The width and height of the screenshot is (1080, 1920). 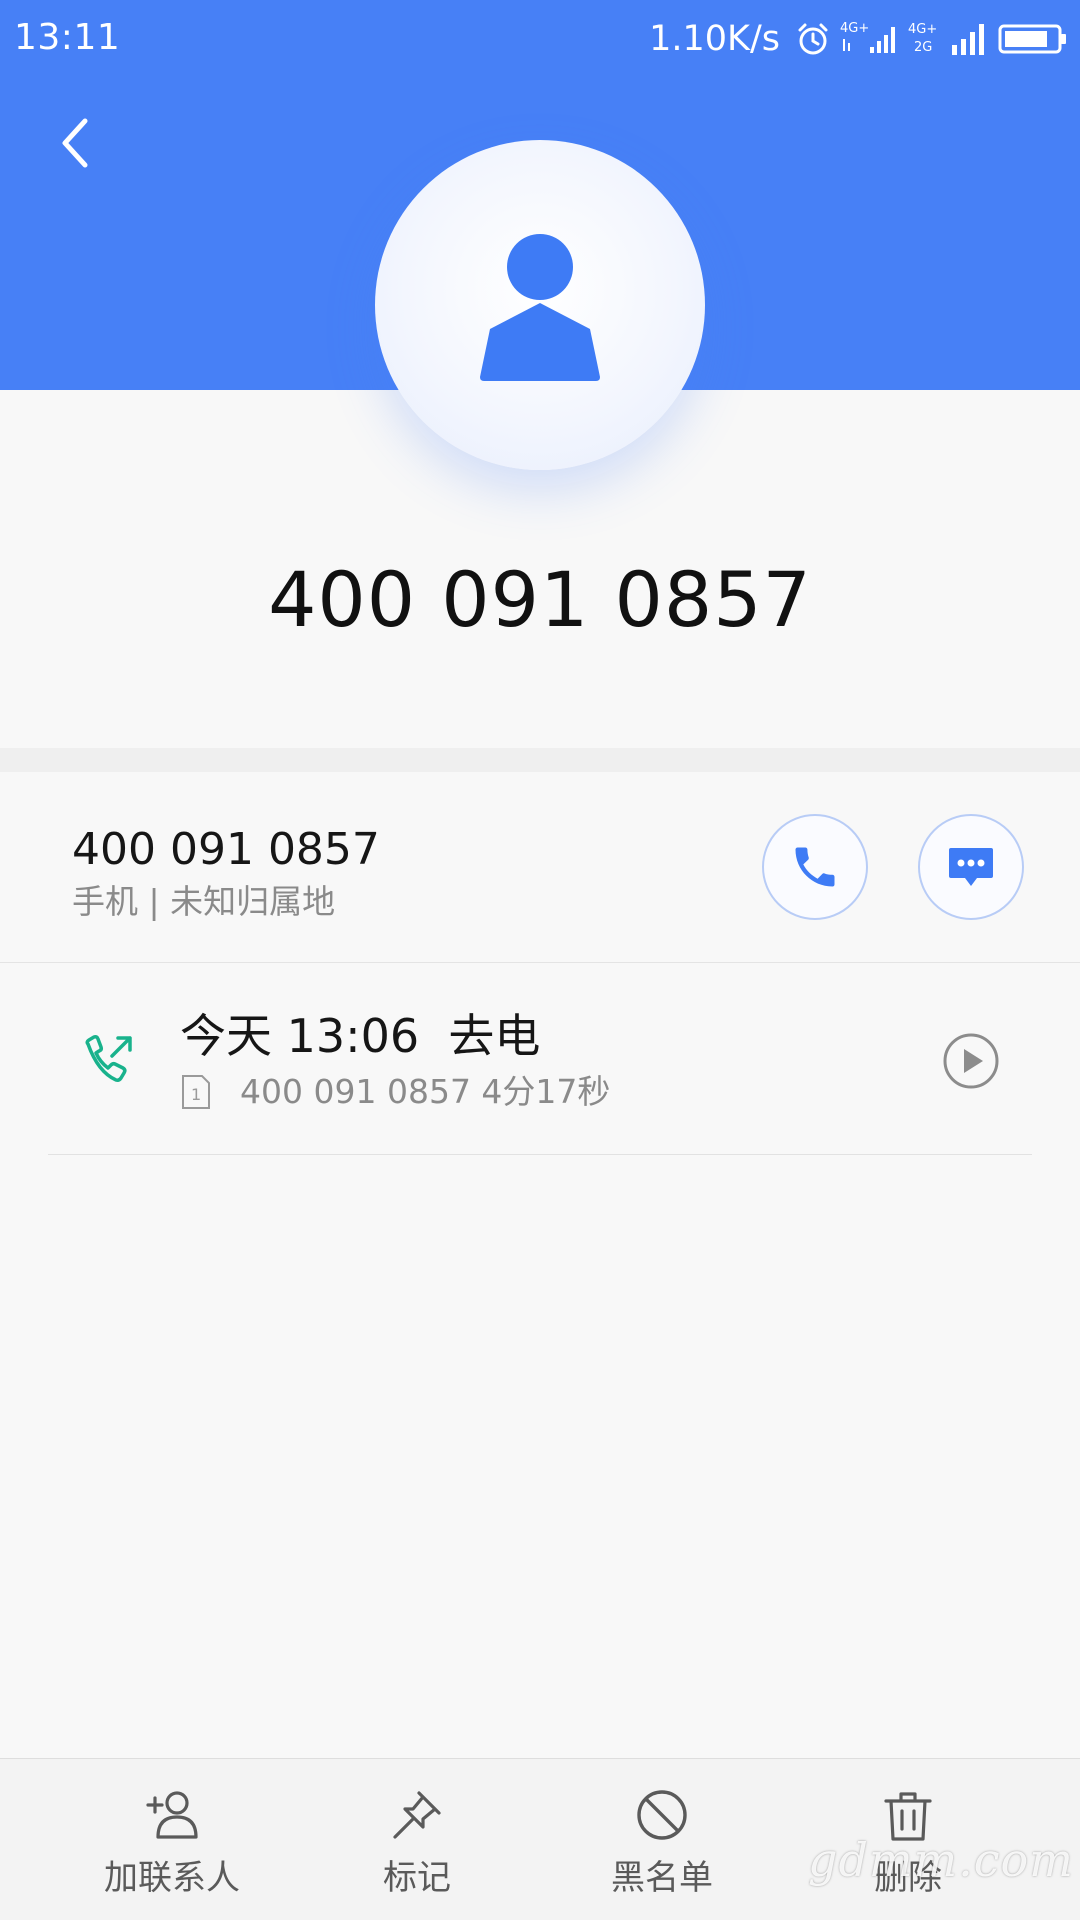 I want to click on message-icon, so click(x=971, y=867).